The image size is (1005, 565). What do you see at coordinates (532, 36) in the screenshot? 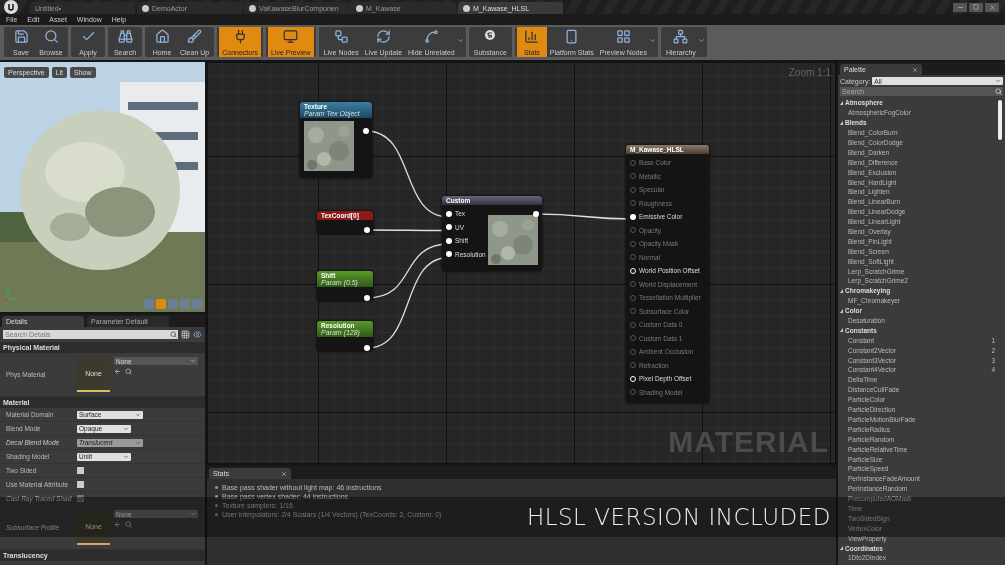
I see `bar-chart-icon` at bounding box center [532, 36].